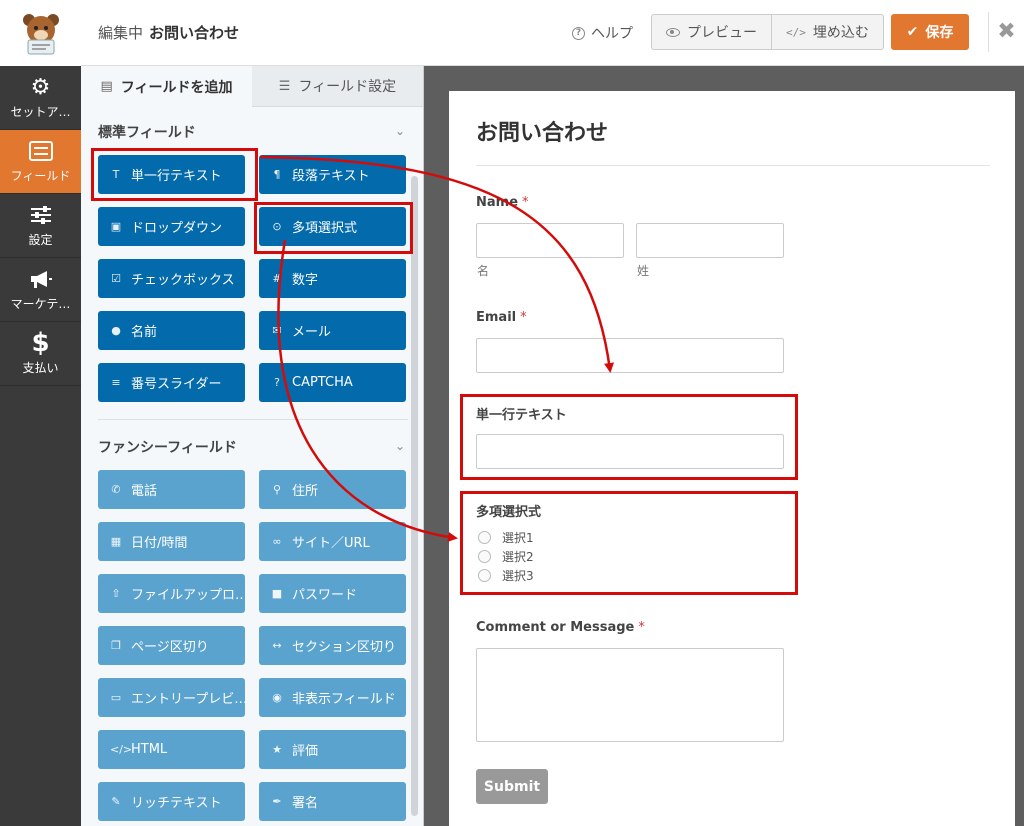 This screenshot has width=1024, height=826. What do you see at coordinates (171, 174) in the screenshot?
I see `field-button-single-line-text: T 単一行テキスト` at bounding box center [171, 174].